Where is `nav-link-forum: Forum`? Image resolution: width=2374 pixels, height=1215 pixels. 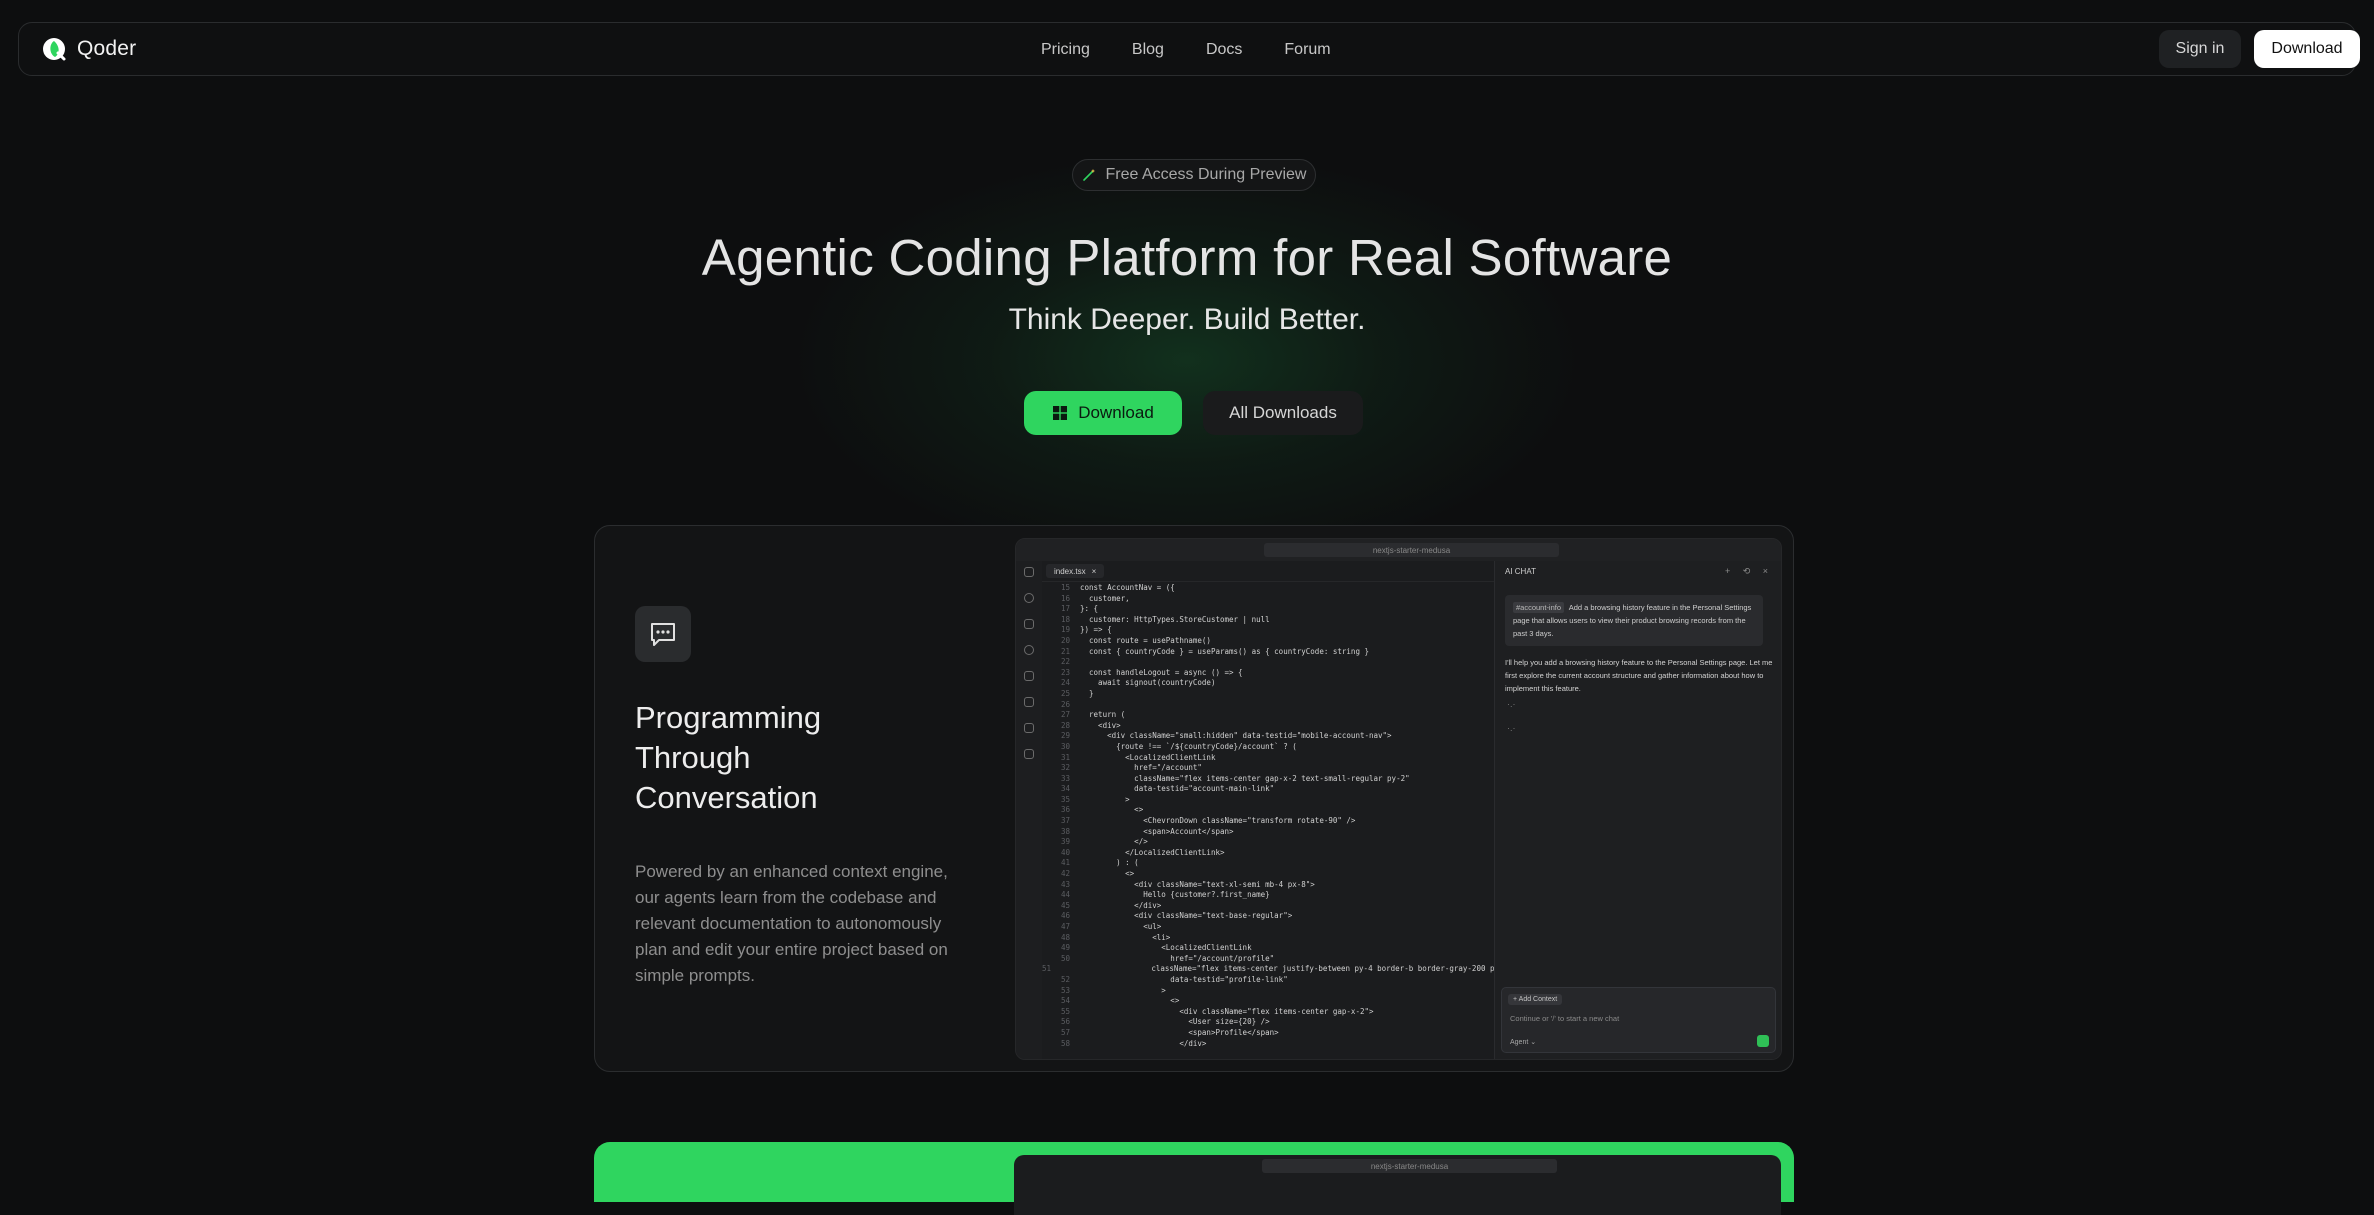
nav-link-forum: Forum is located at coordinates (1307, 50).